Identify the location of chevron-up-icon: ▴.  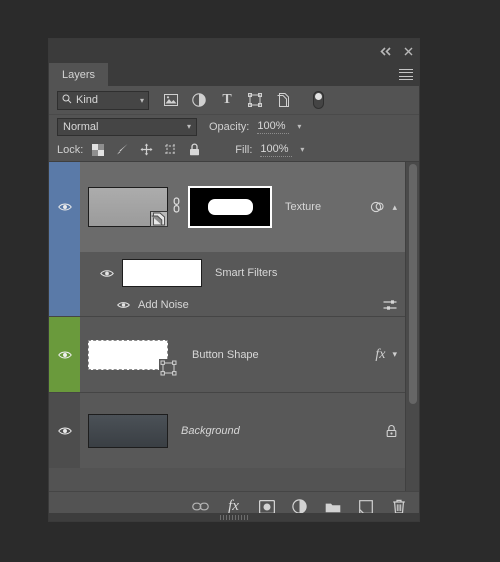
(394, 207).